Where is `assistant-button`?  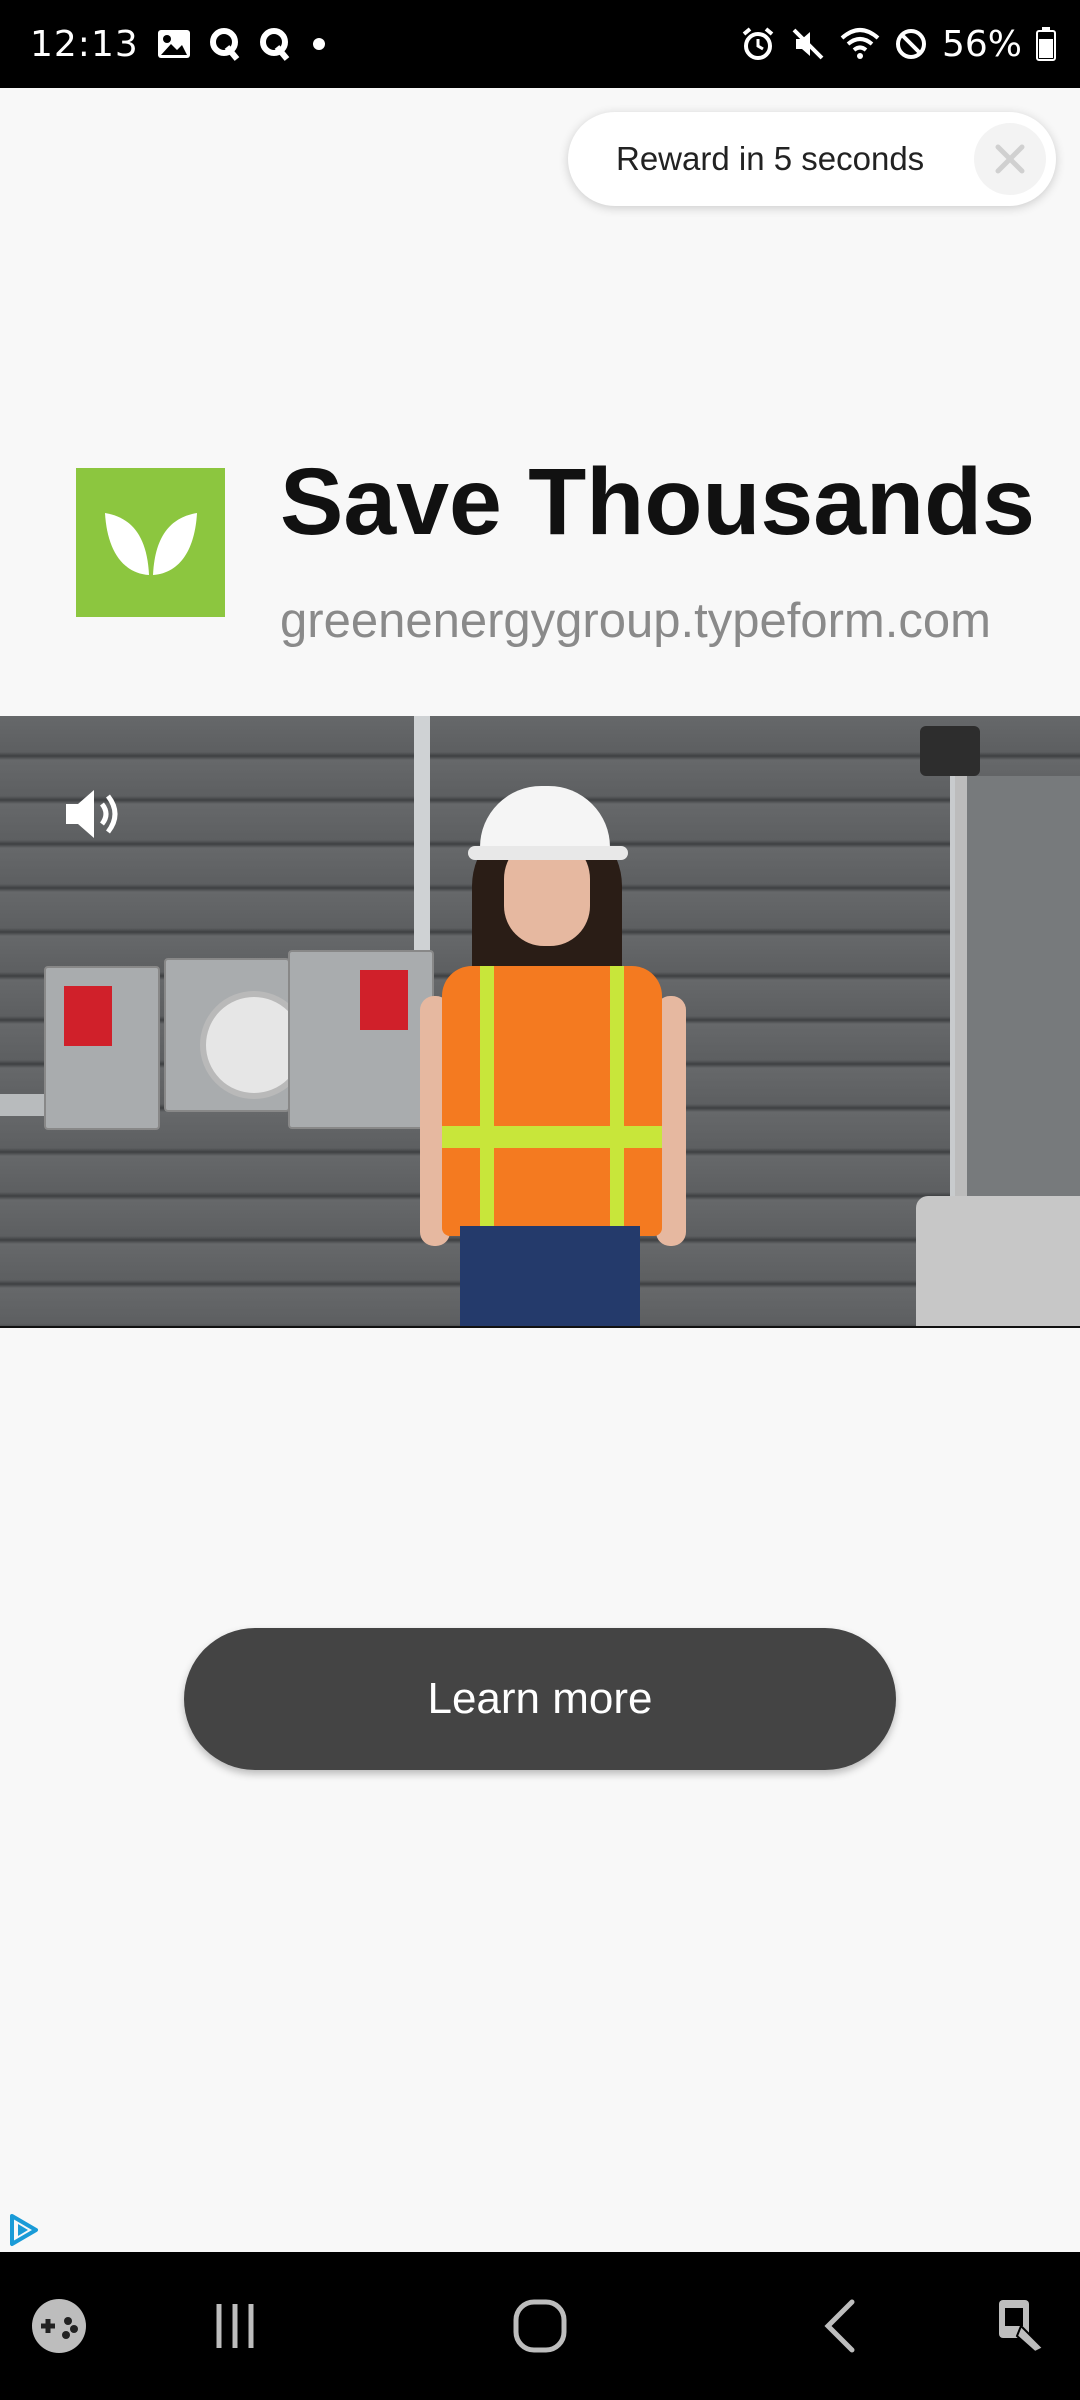 assistant-button is located at coordinates (1021, 2326).